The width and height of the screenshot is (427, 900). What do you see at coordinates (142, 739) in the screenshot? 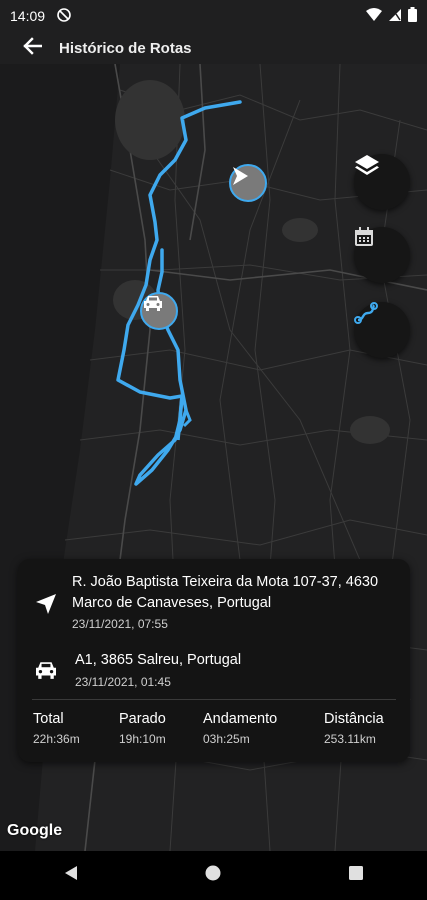
I see `stat-value: 19h:10m` at bounding box center [142, 739].